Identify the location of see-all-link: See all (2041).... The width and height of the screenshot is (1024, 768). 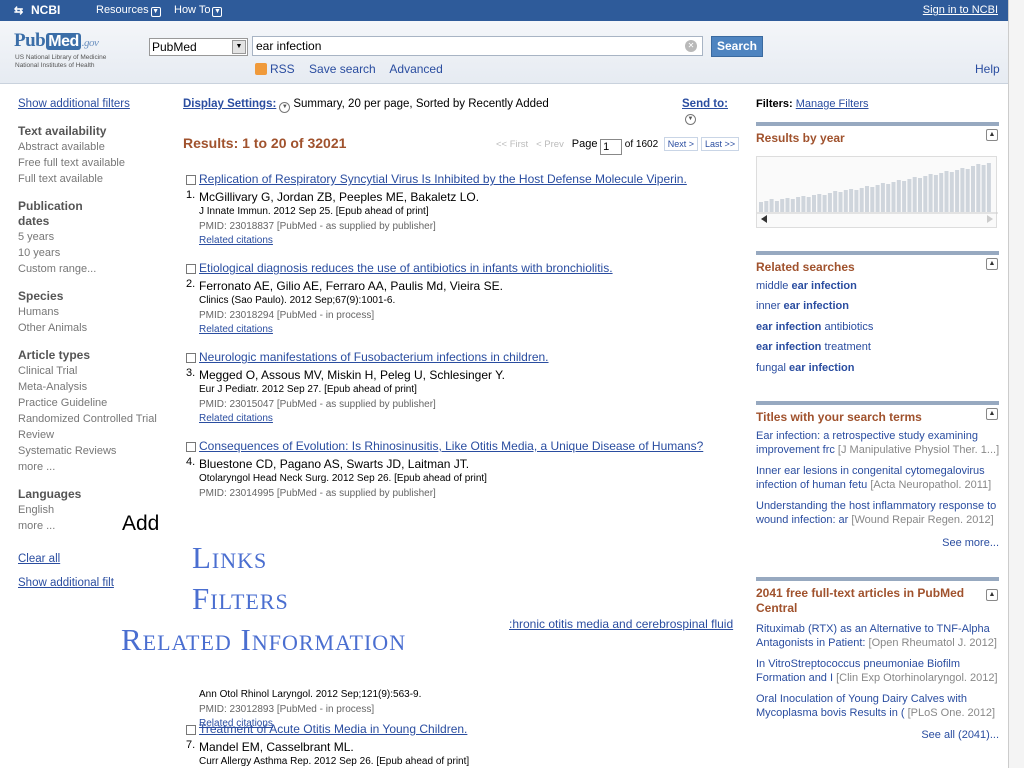
(877, 735).